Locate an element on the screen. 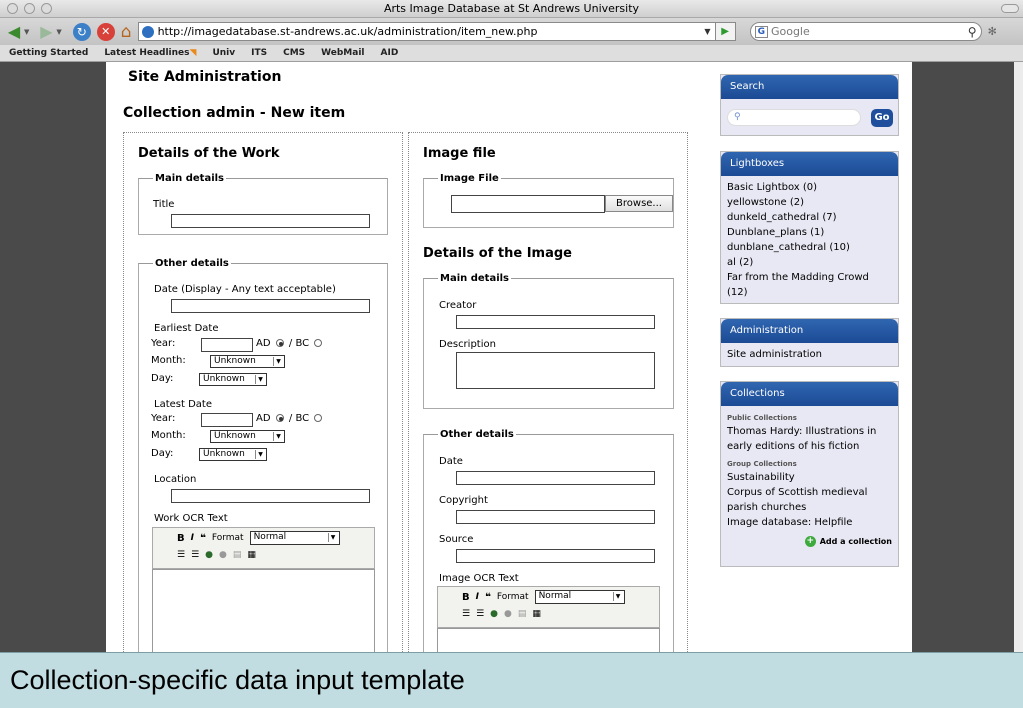  image-file-path-input is located at coordinates (528, 204).